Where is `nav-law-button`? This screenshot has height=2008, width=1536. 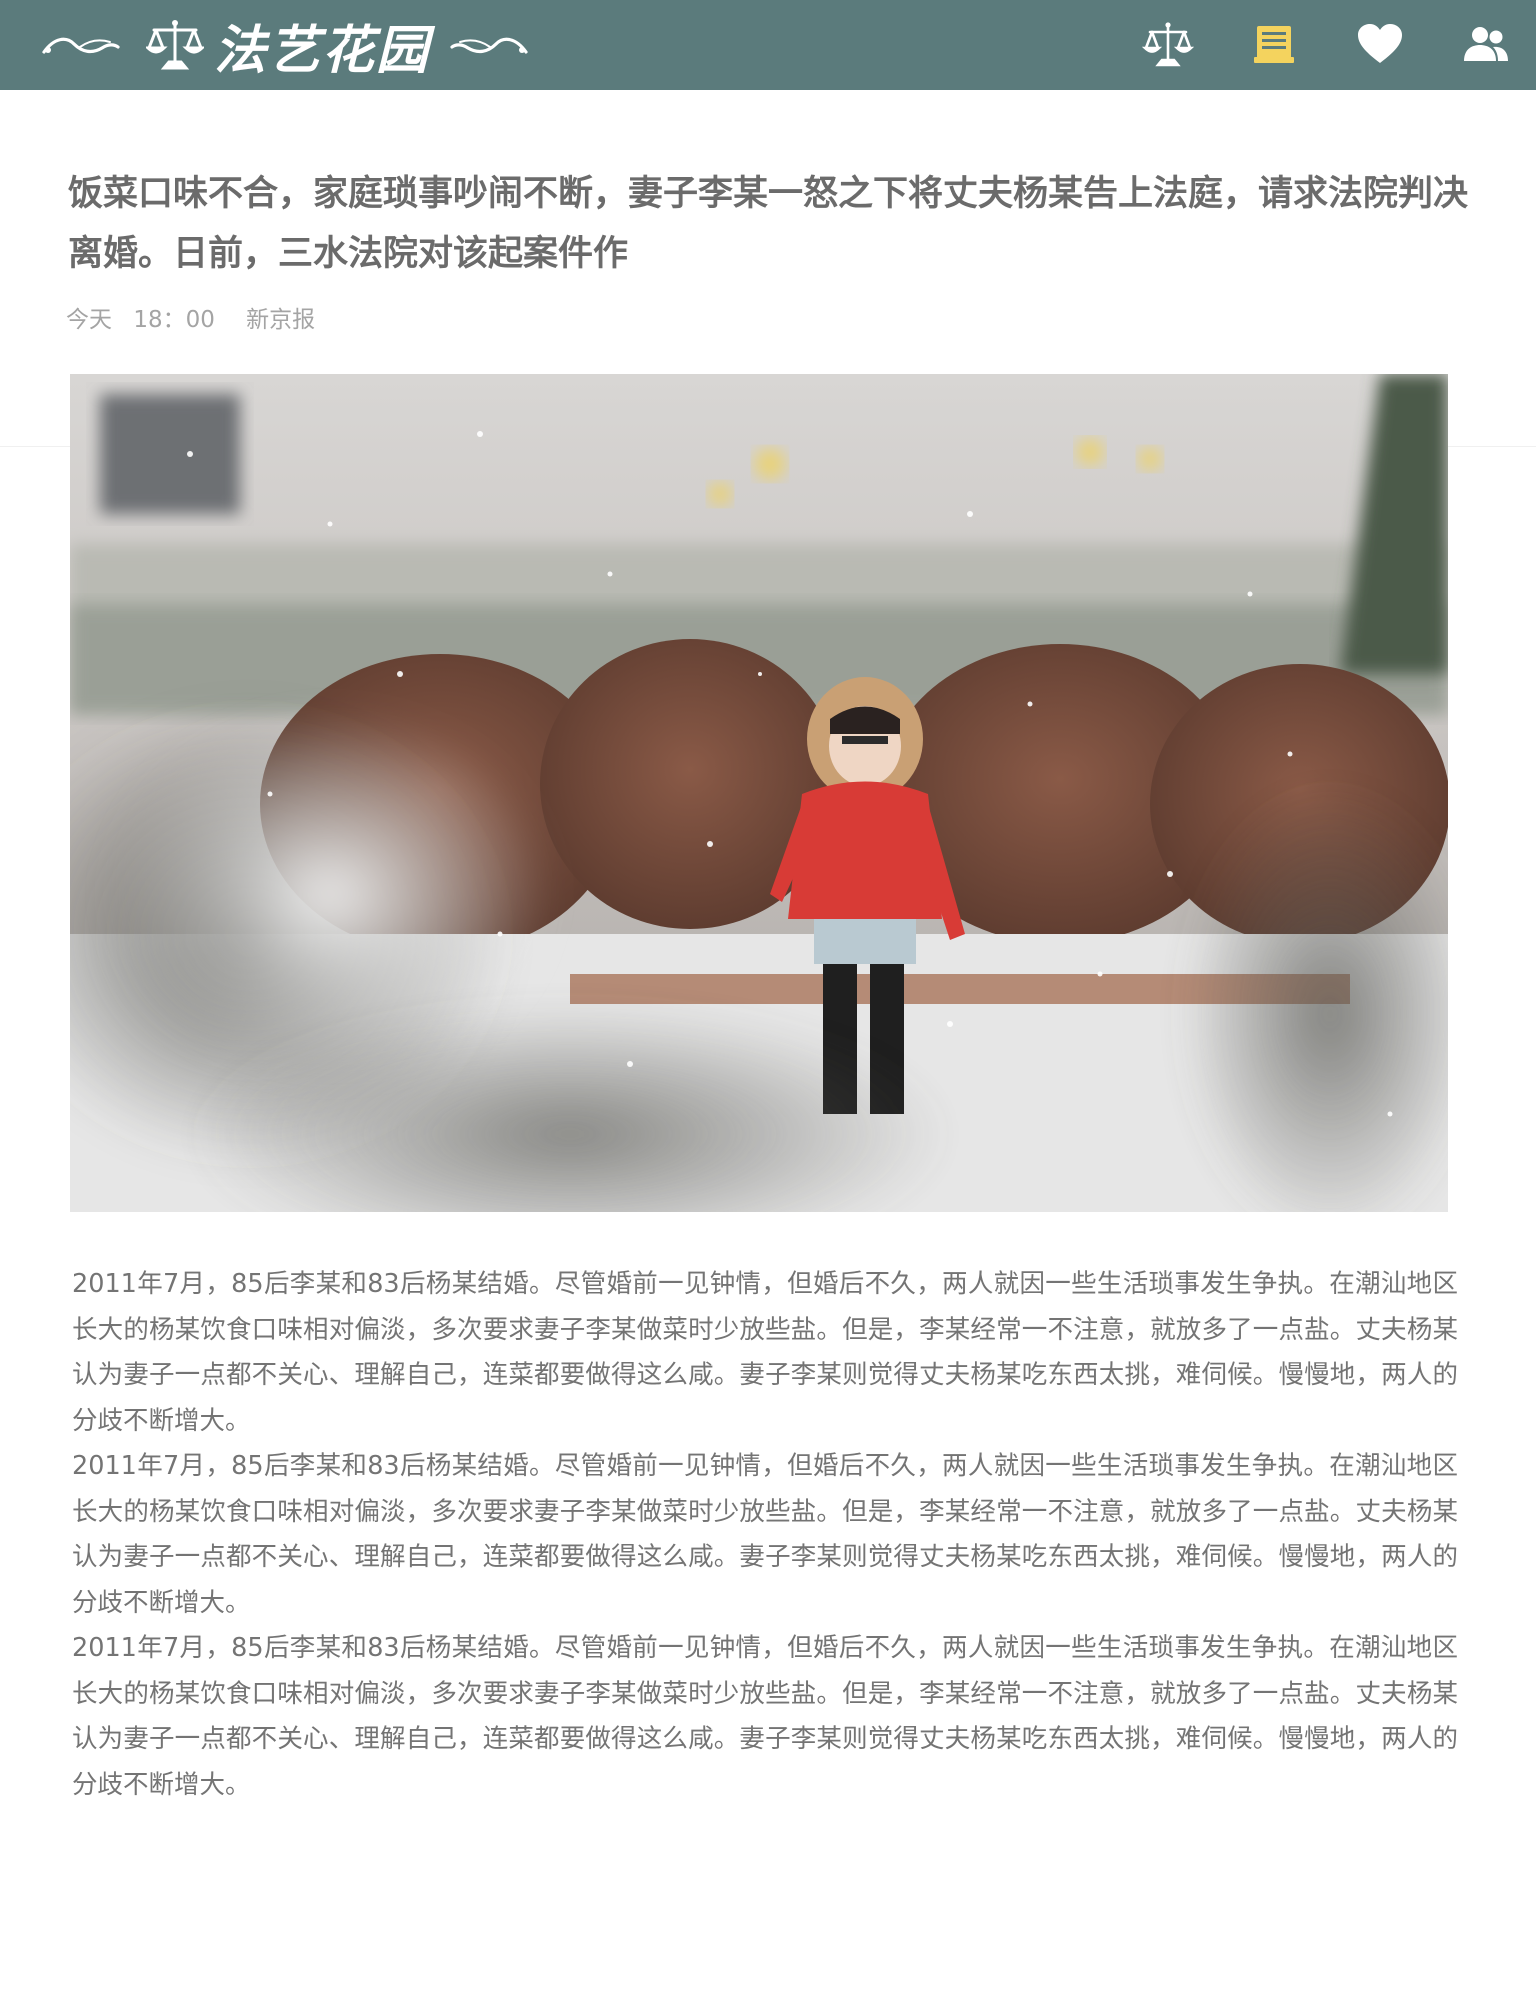 nav-law-button is located at coordinates (1168, 45).